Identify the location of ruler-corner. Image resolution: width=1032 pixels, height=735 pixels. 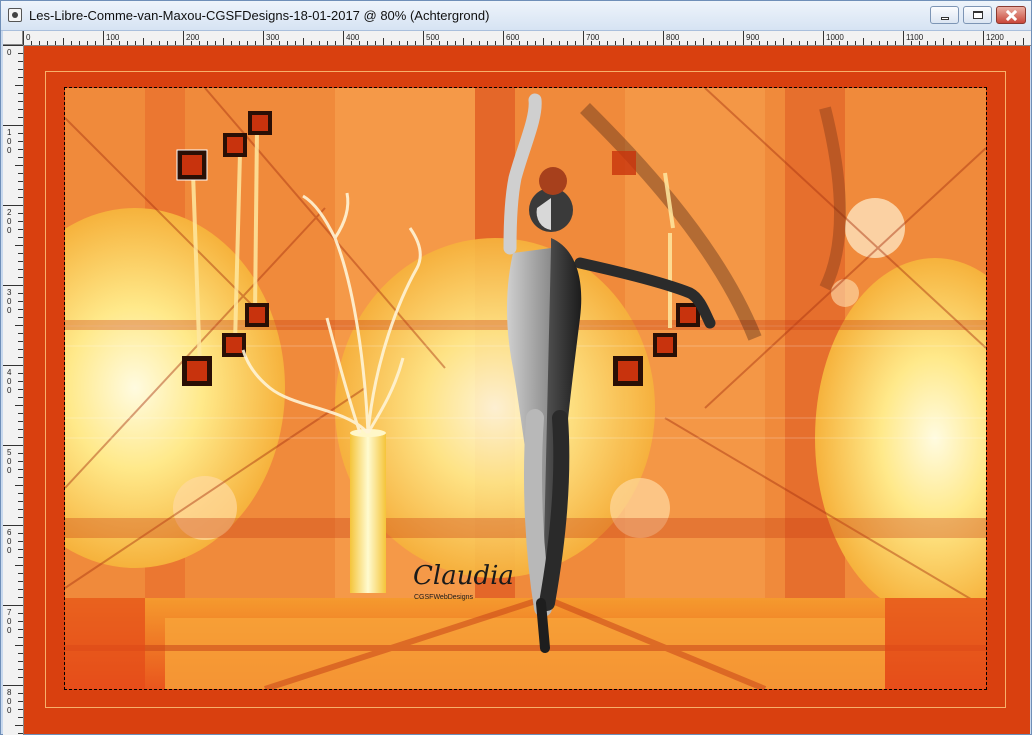
(13, 38).